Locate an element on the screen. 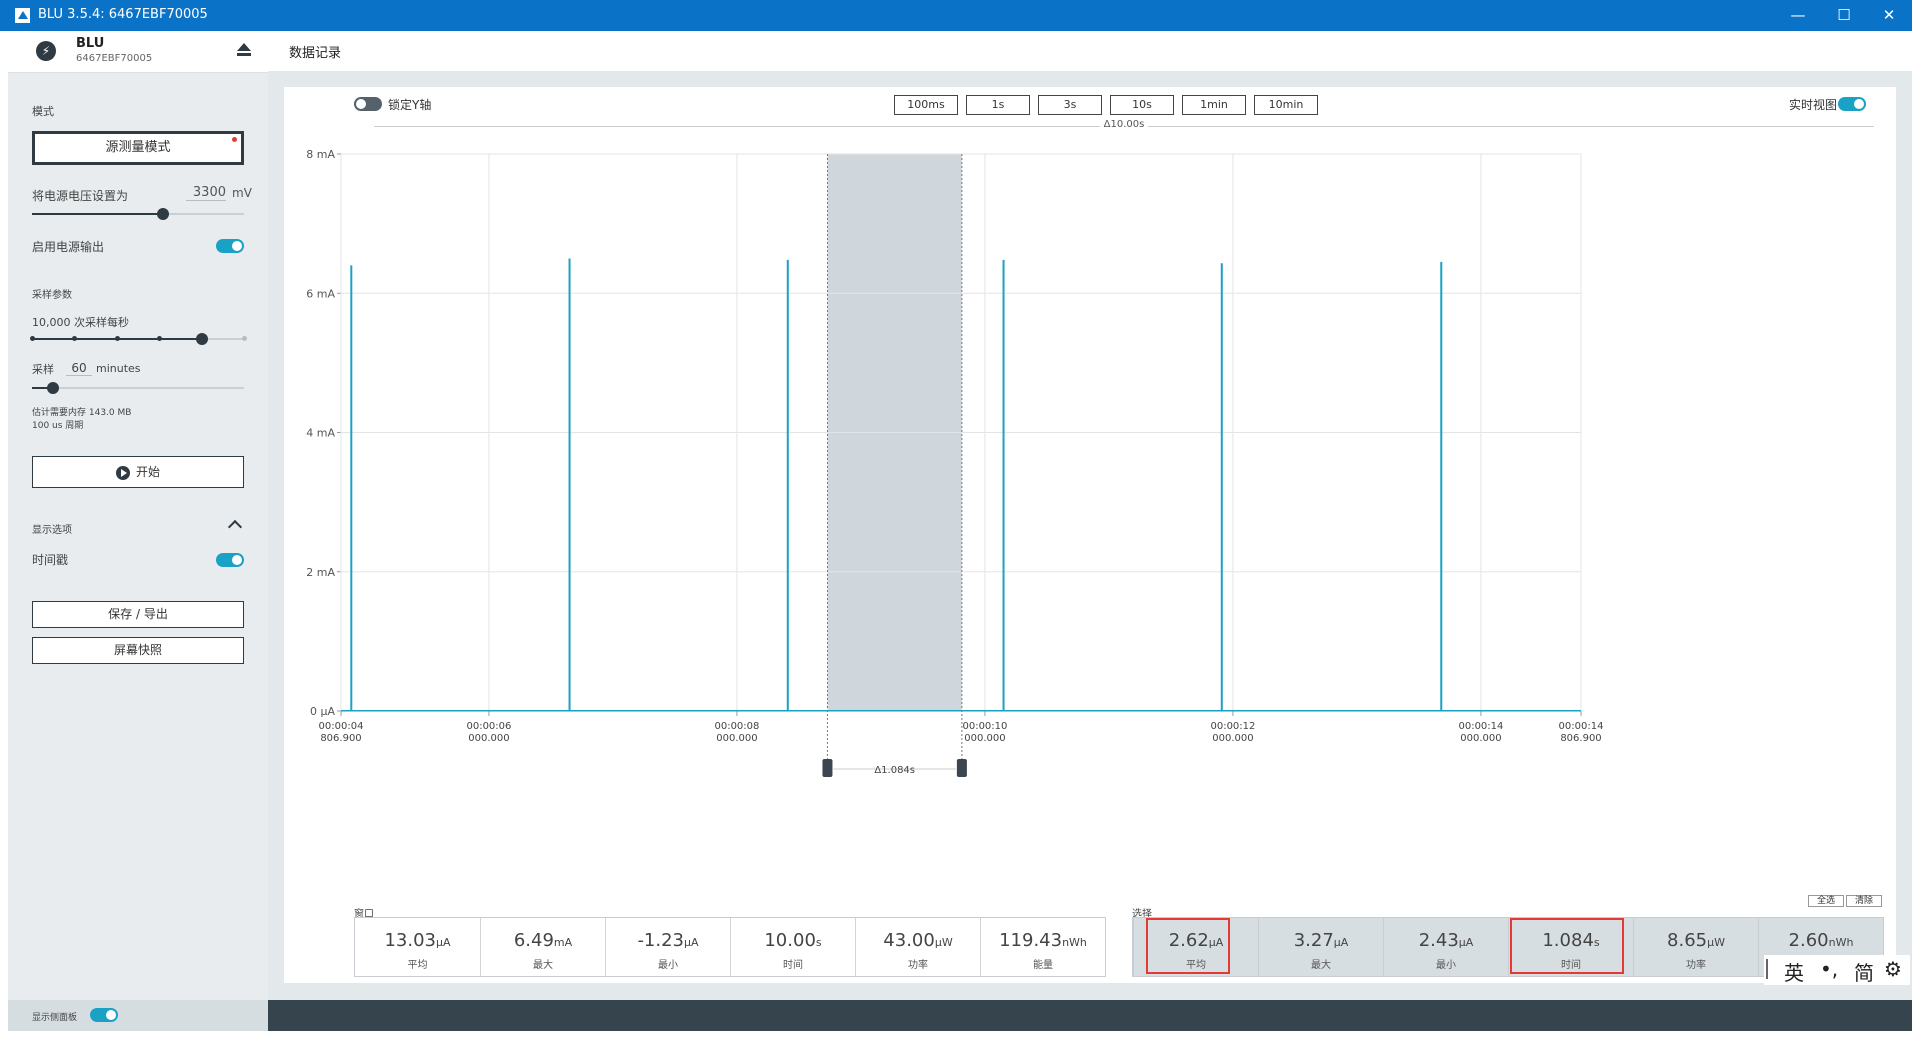 The image size is (1912, 1040). ime-punctuation: •, is located at coordinates (1829, 969).